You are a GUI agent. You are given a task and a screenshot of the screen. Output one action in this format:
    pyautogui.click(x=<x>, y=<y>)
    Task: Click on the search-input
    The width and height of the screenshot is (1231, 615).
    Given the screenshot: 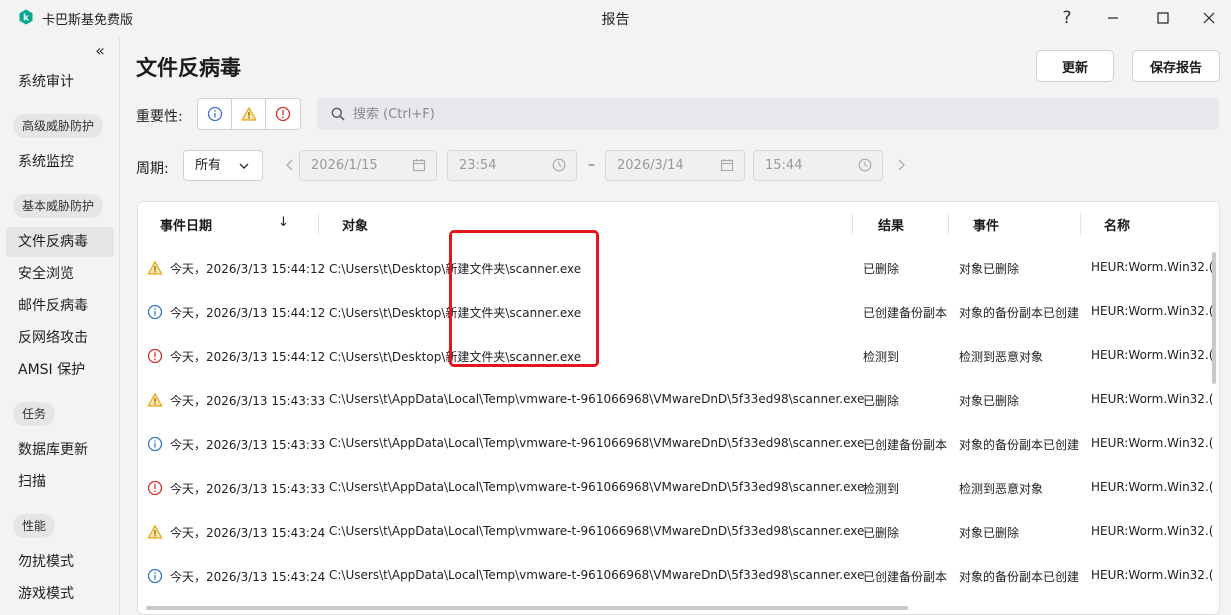 What is the action you would take?
    pyautogui.click(x=753, y=114)
    